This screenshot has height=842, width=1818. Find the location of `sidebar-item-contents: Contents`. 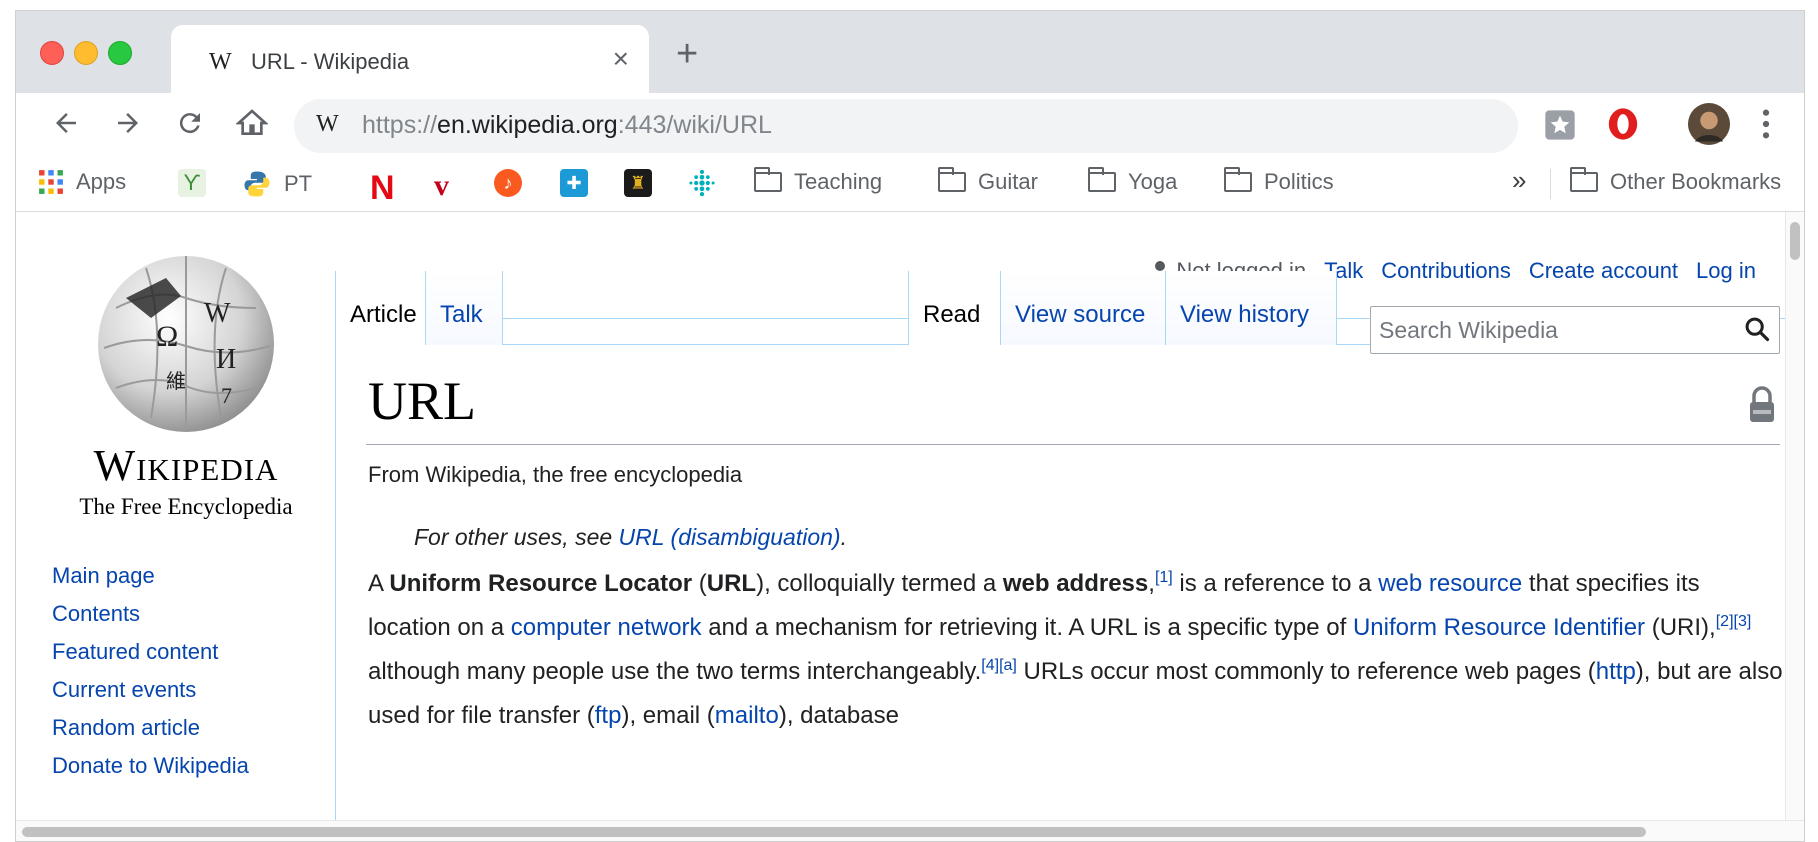

sidebar-item-contents: Contents is located at coordinates (150, 614).